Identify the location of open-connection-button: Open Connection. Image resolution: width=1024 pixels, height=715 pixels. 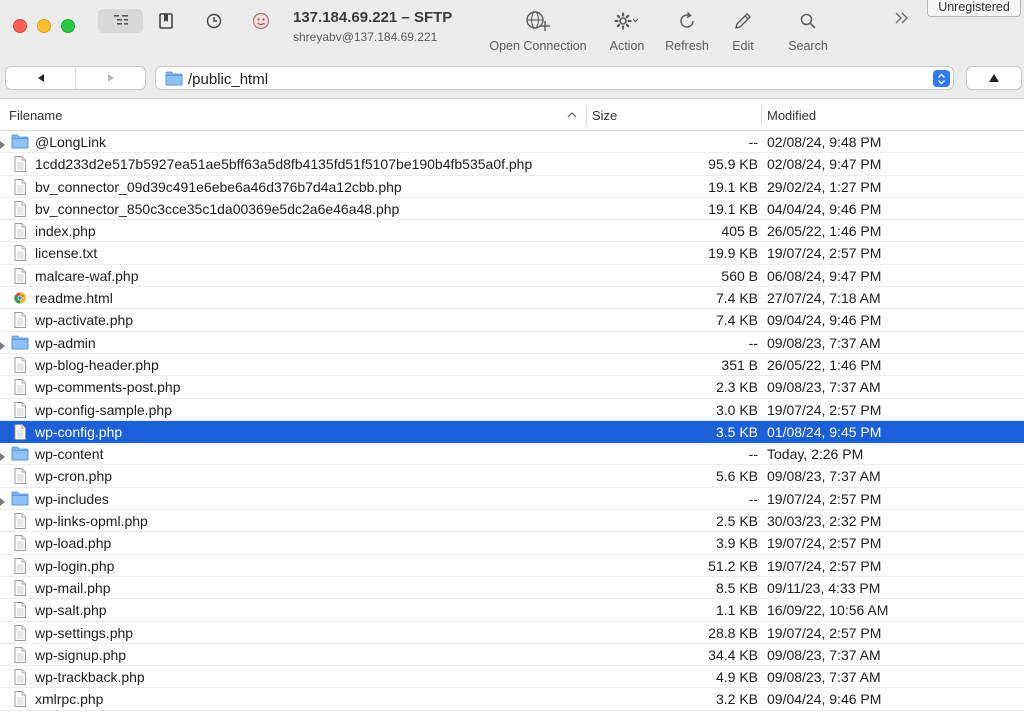
(538, 31).